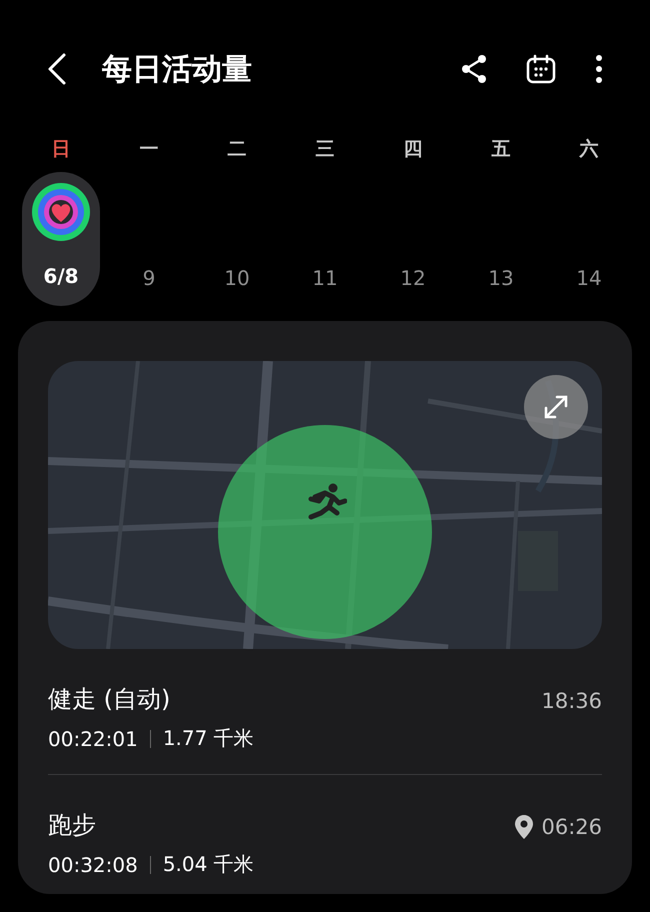 The width and height of the screenshot is (650, 912). I want to click on activity-duration: 00:32:08, so click(93, 864).